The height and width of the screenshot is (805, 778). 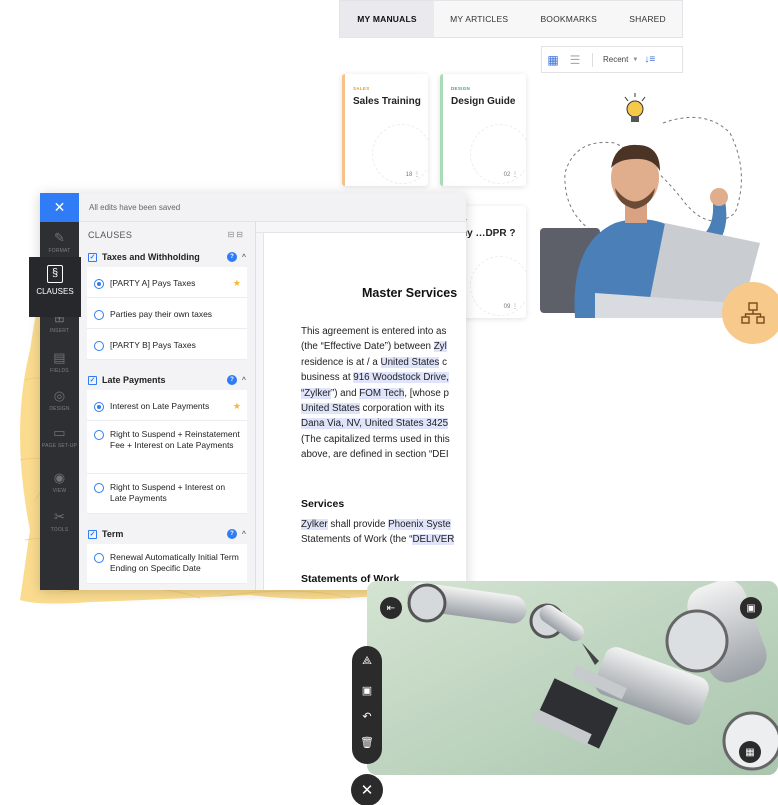 I want to click on clause-option: Interest on Late Payments ★, so click(x=167, y=405).